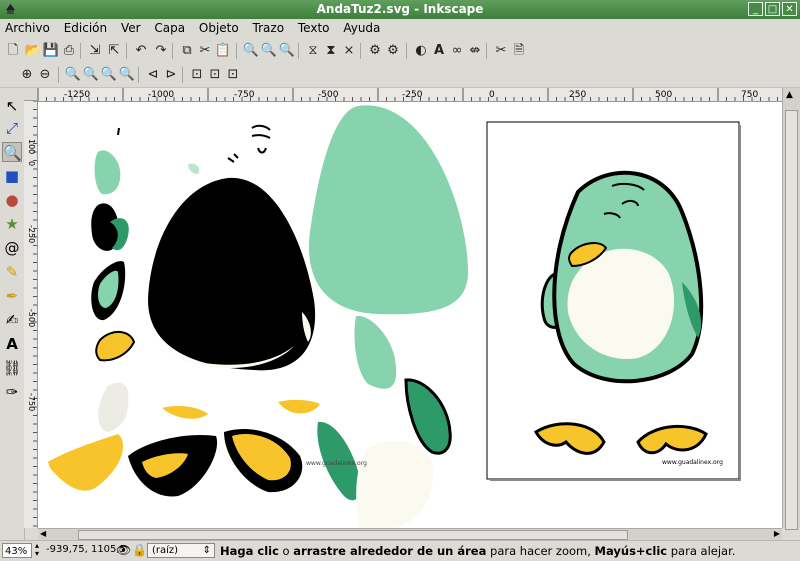  Describe the element at coordinates (501, 51) in the screenshot. I see `preferences-icon: ✂` at that location.